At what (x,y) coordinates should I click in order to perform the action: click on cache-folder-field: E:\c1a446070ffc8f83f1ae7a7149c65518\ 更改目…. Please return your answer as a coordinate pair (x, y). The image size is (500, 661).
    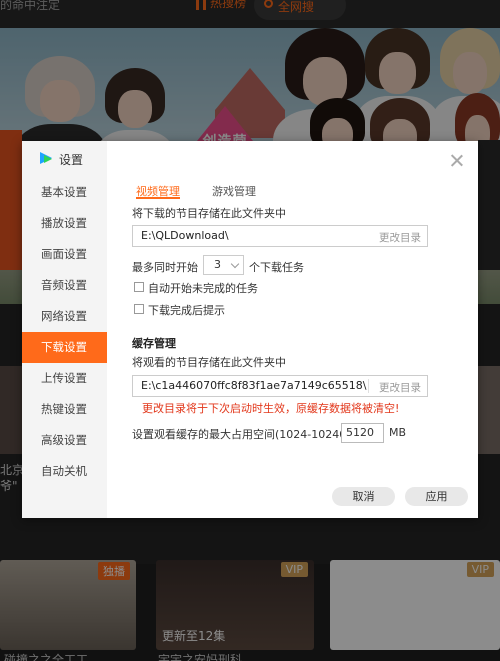
    Looking at the image, I should click on (280, 386).